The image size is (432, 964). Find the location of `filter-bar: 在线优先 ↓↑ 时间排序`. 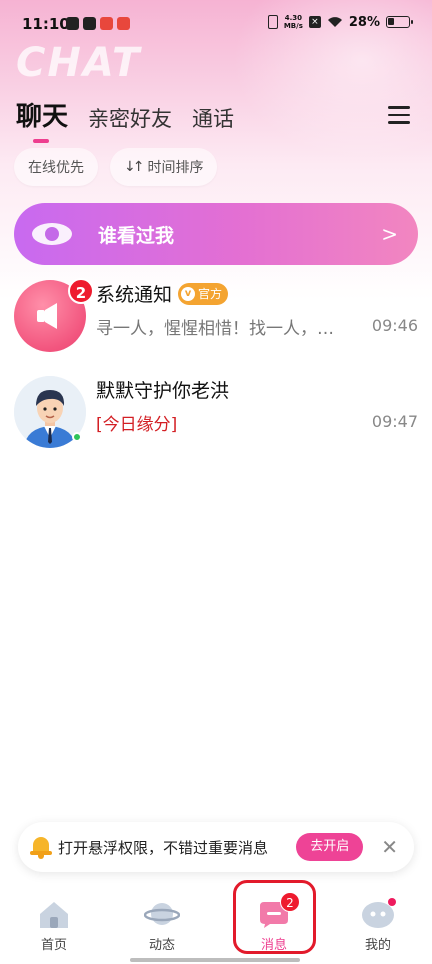

filter-bar: 在线优先 ↓↑ 时间排序 is located at coordinates (116, 167).